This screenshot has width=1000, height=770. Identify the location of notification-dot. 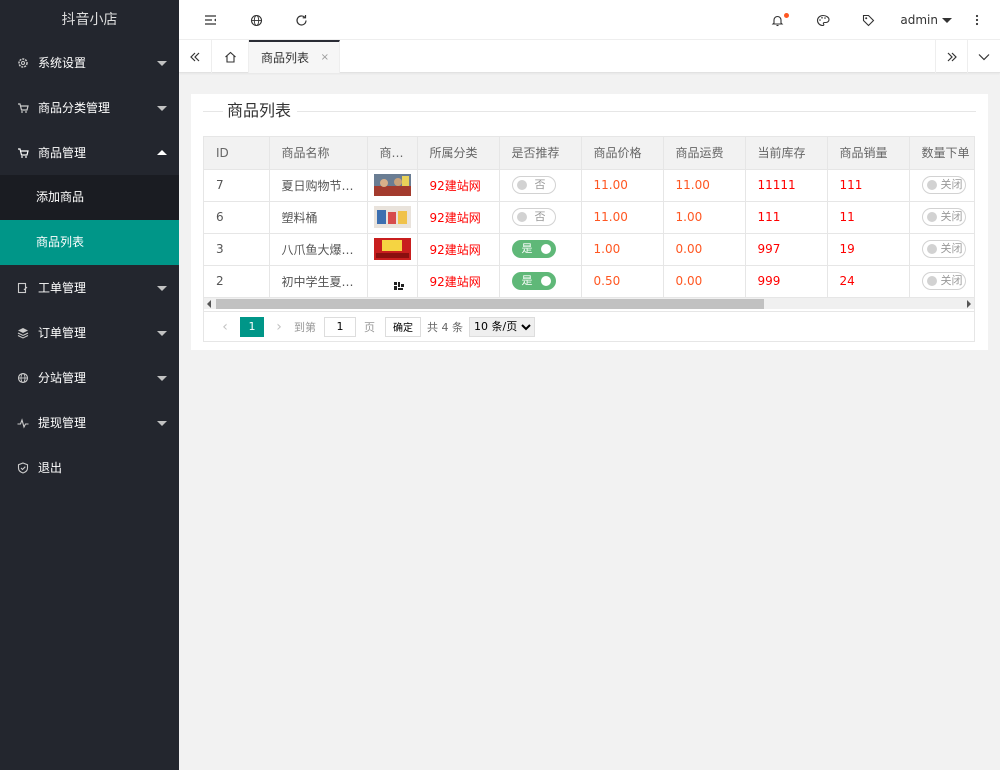
(786, 15).